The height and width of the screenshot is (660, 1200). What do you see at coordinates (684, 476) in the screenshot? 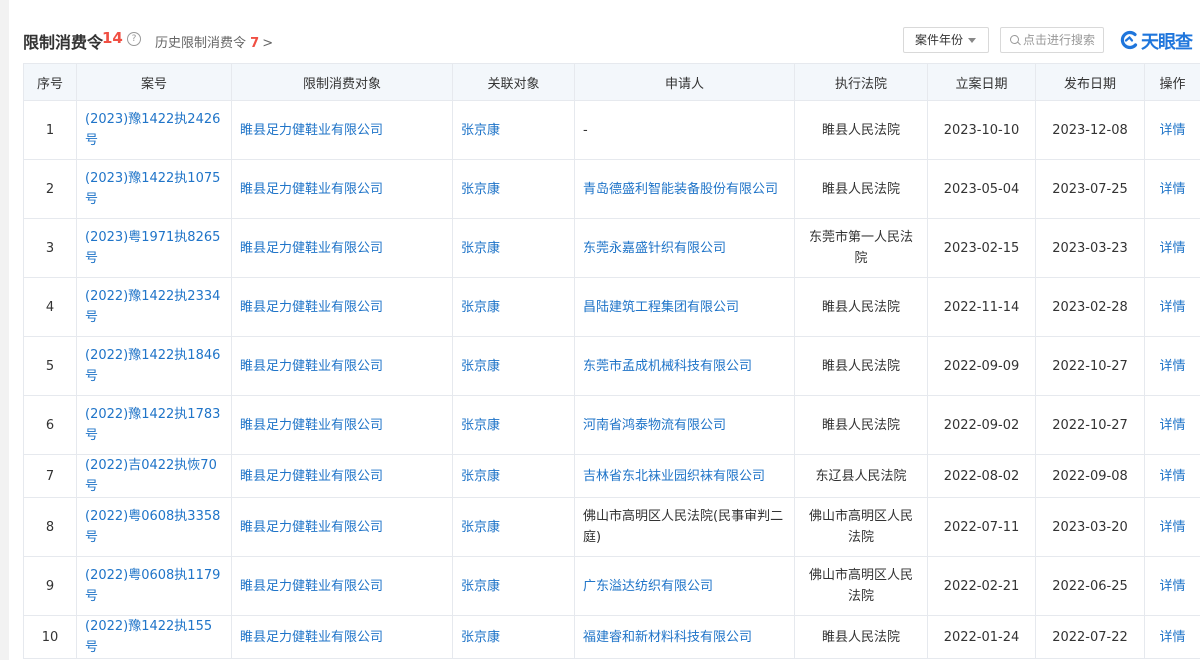
I see `applicant-link: 吉林省东北袜业园织袜有限公司` at bounding box center [684, 476].